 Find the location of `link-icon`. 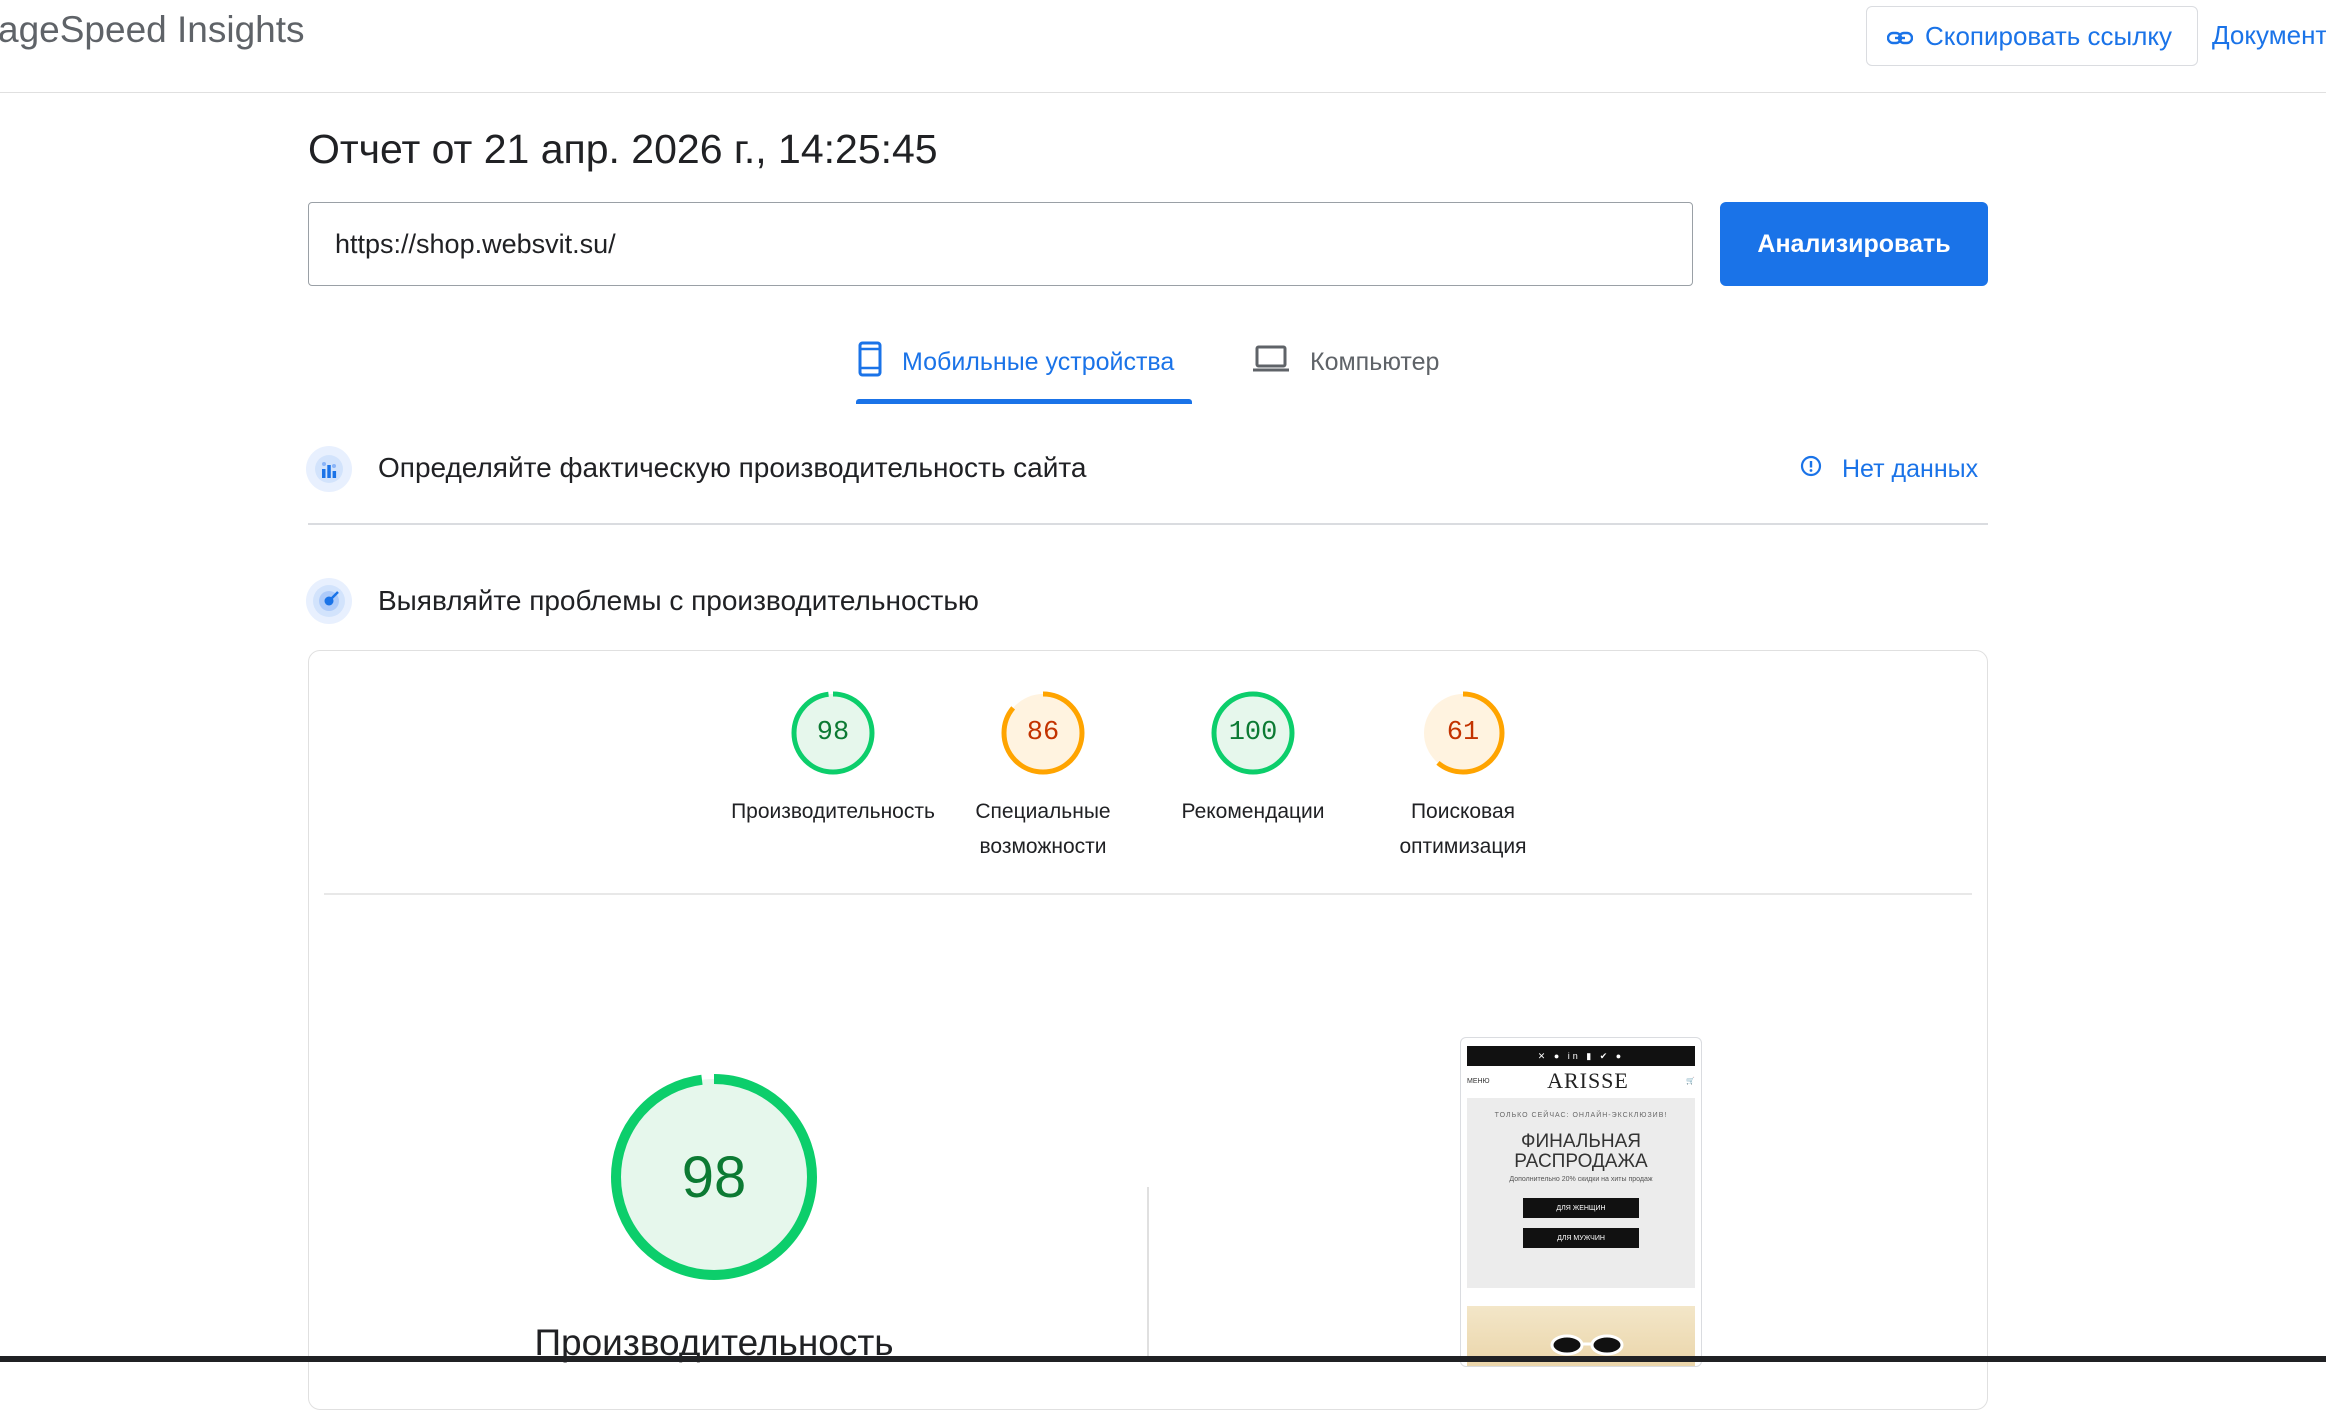

link-icon is located at coordinates (1900, 36).